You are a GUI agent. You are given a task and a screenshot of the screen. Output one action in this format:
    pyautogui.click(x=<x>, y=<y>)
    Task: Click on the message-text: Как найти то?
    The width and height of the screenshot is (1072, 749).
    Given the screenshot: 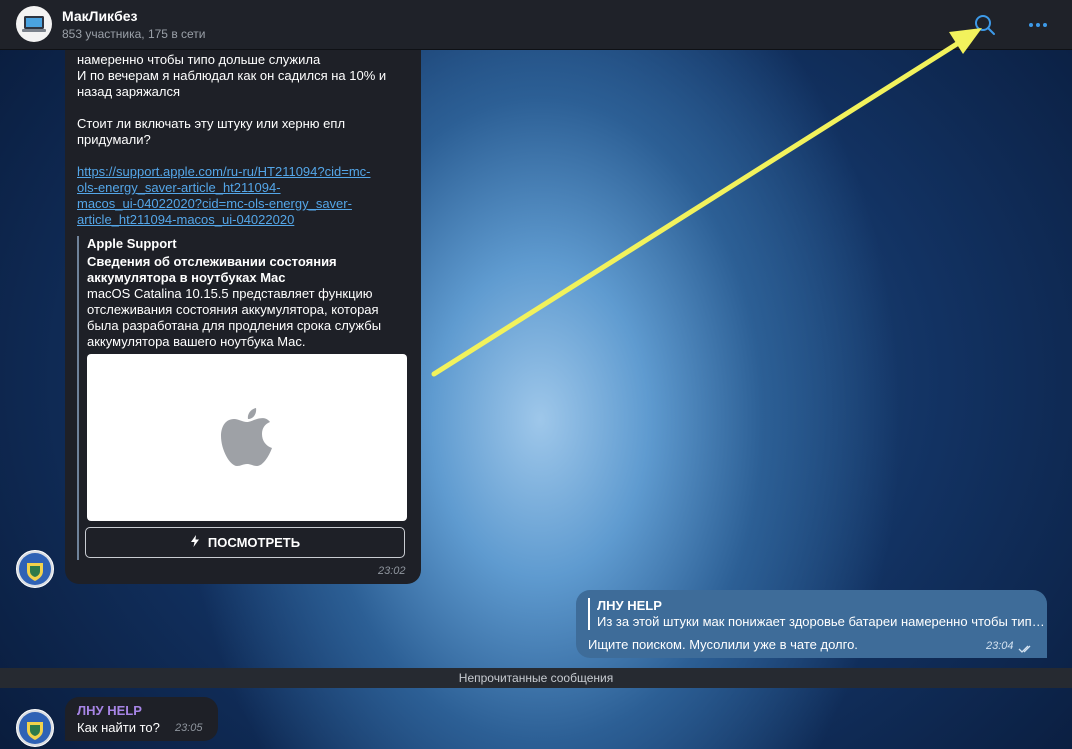 What is the action you would take?
    pyautogui.click(x=118, y=727)
    